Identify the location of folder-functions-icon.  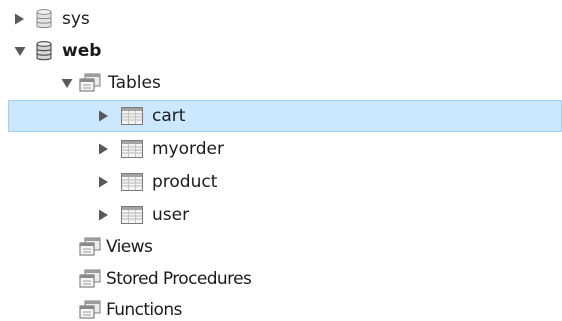
(90, 307).